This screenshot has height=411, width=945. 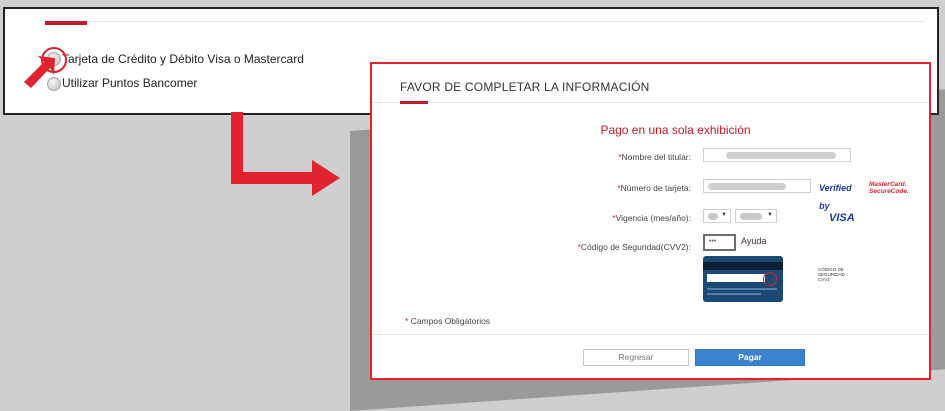 I want to click on required-mark: *, so click(x=407, y=321).